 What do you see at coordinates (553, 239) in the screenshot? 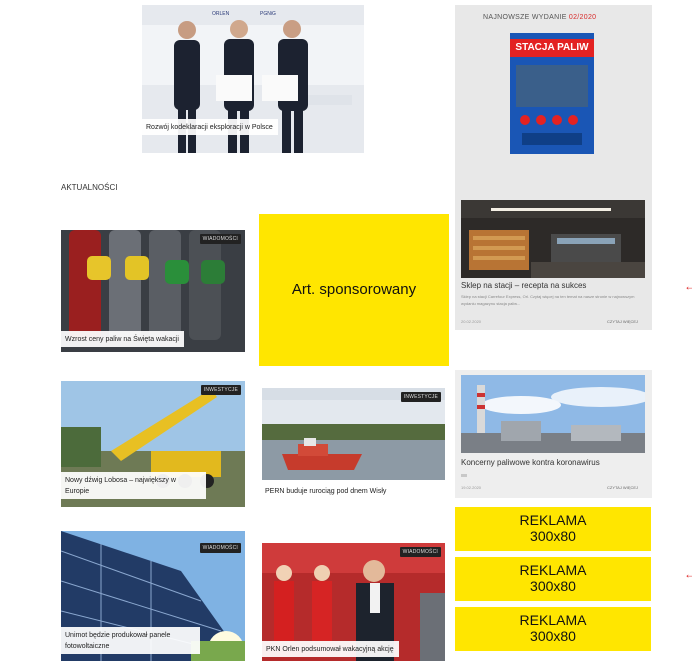
I see `store-image` at bounding box center [553, 239].